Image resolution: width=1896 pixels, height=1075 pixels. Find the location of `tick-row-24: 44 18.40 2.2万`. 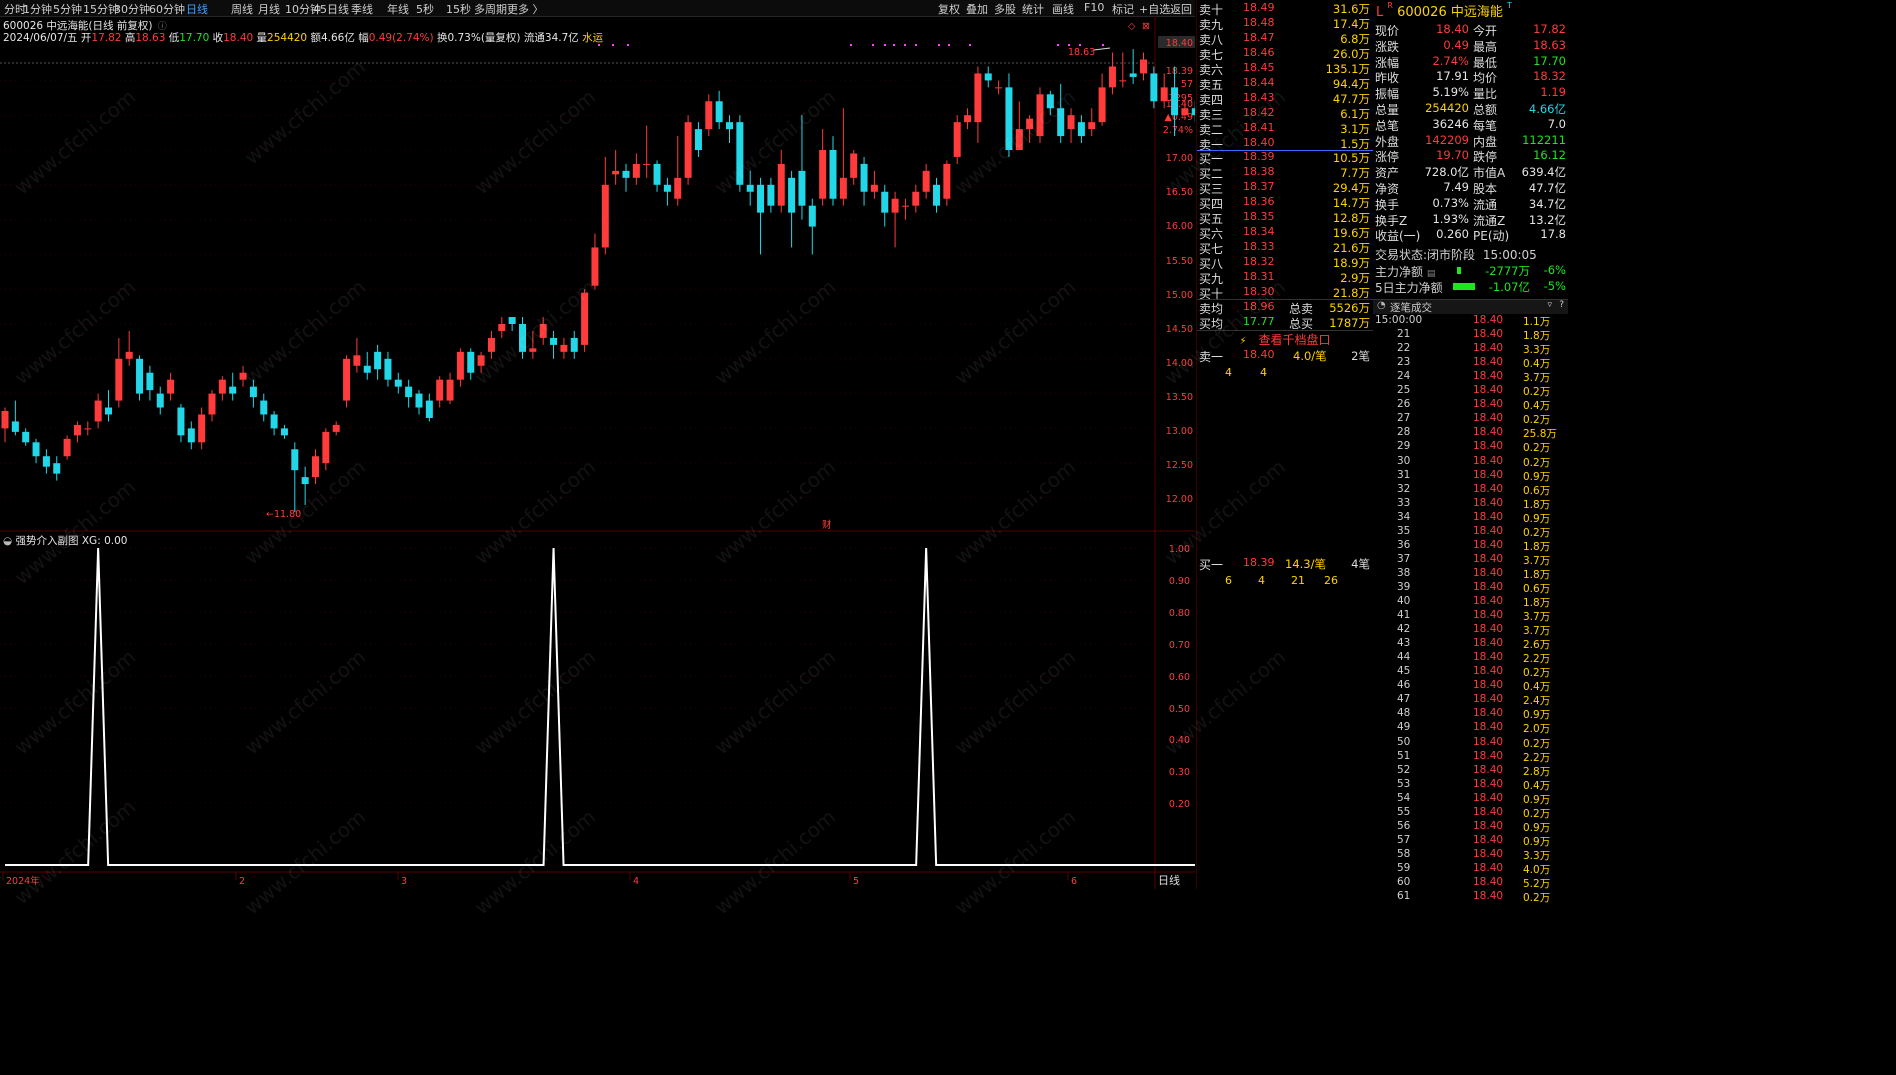

tick-row-24: 44 18.40 2.2万 is located at coordinates (1470, 658).